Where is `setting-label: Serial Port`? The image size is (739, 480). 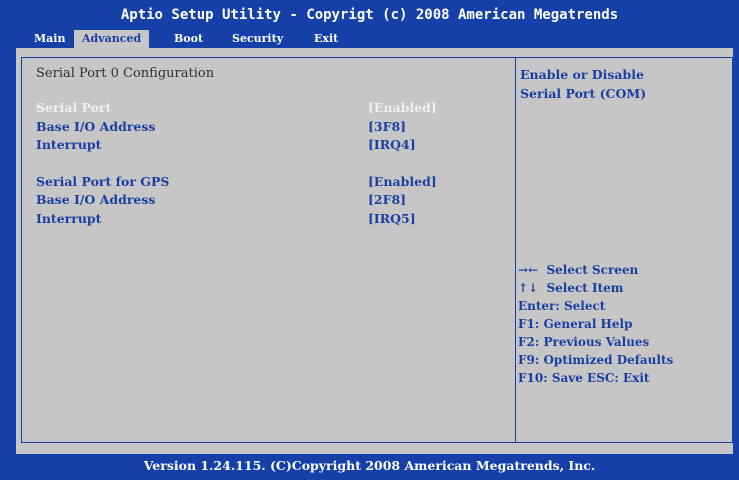
setting-label: Serial Port is located at coordinates (74, 107).